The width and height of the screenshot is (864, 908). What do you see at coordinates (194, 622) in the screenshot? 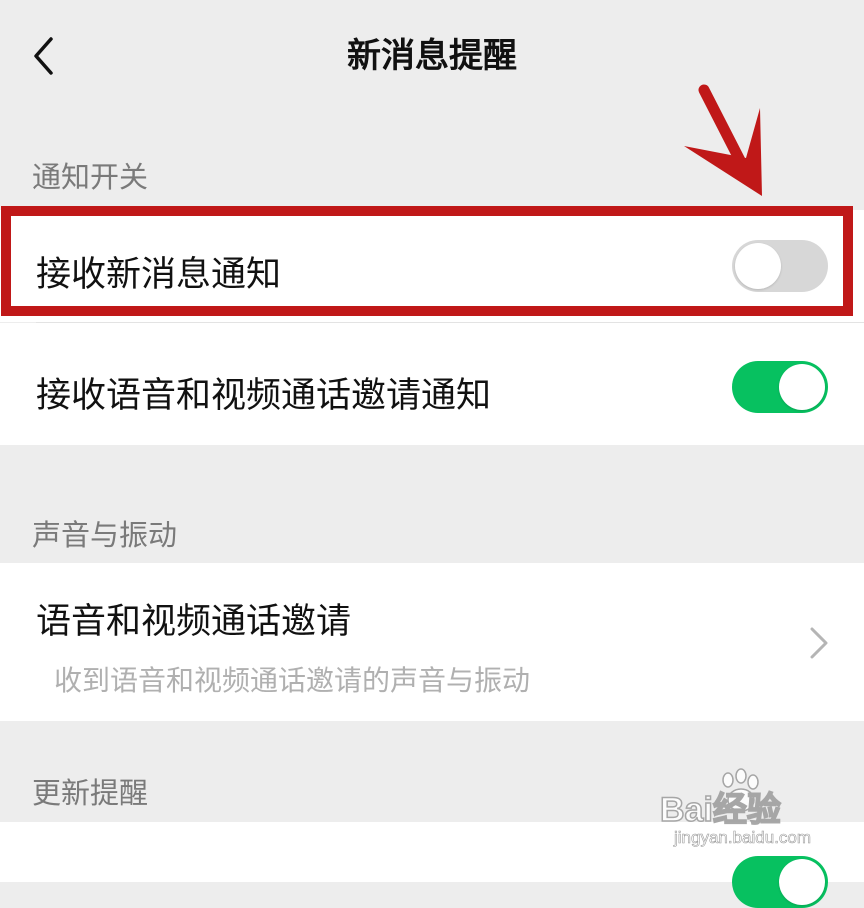
I see `setting-label: 语音和视频通话邀请` at bounding box center [194, 622].